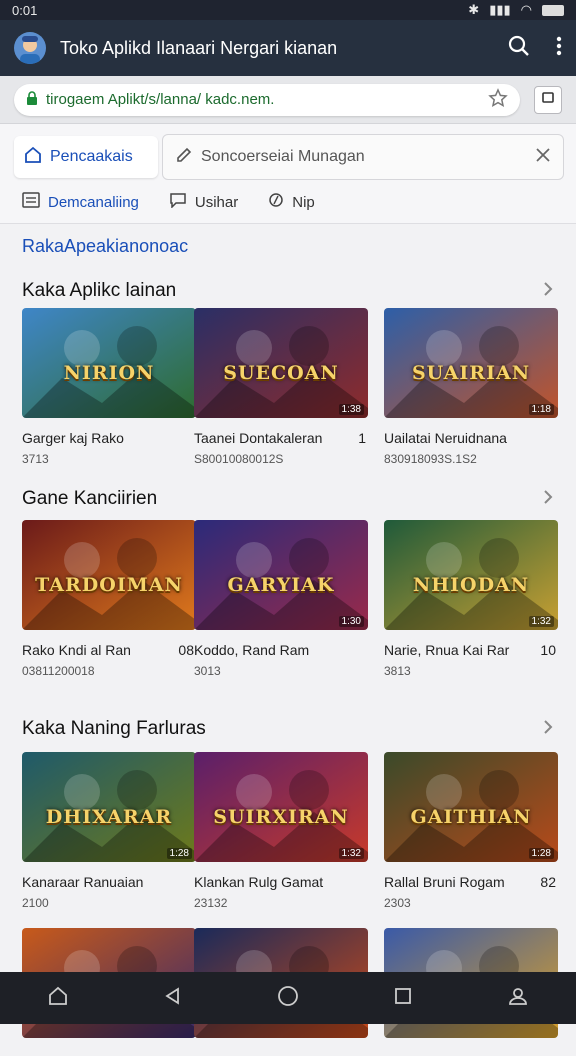 This screenshot has width=576, height=1056. Describe the element at coordinates (211, 903) in the screenshot. I see `app-meta: 23132` at that location.